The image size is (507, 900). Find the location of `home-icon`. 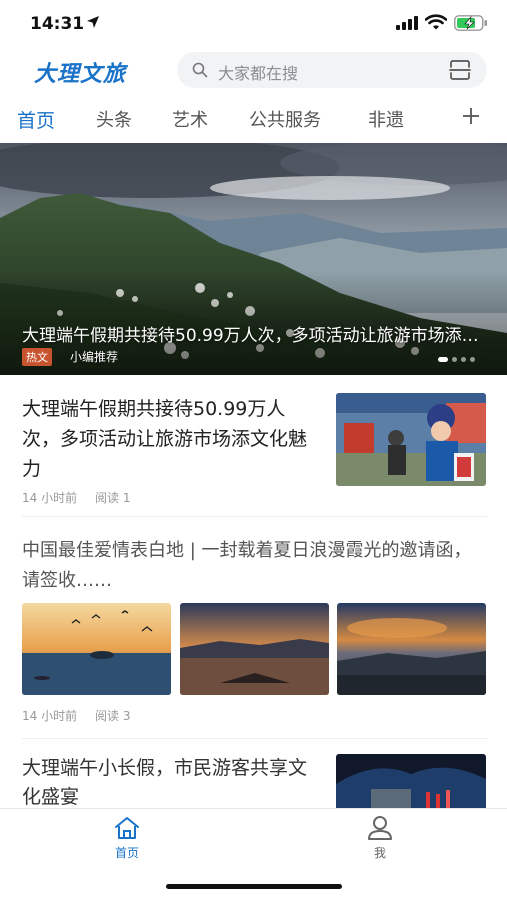

home-icon is located at coordinates (127, 828).